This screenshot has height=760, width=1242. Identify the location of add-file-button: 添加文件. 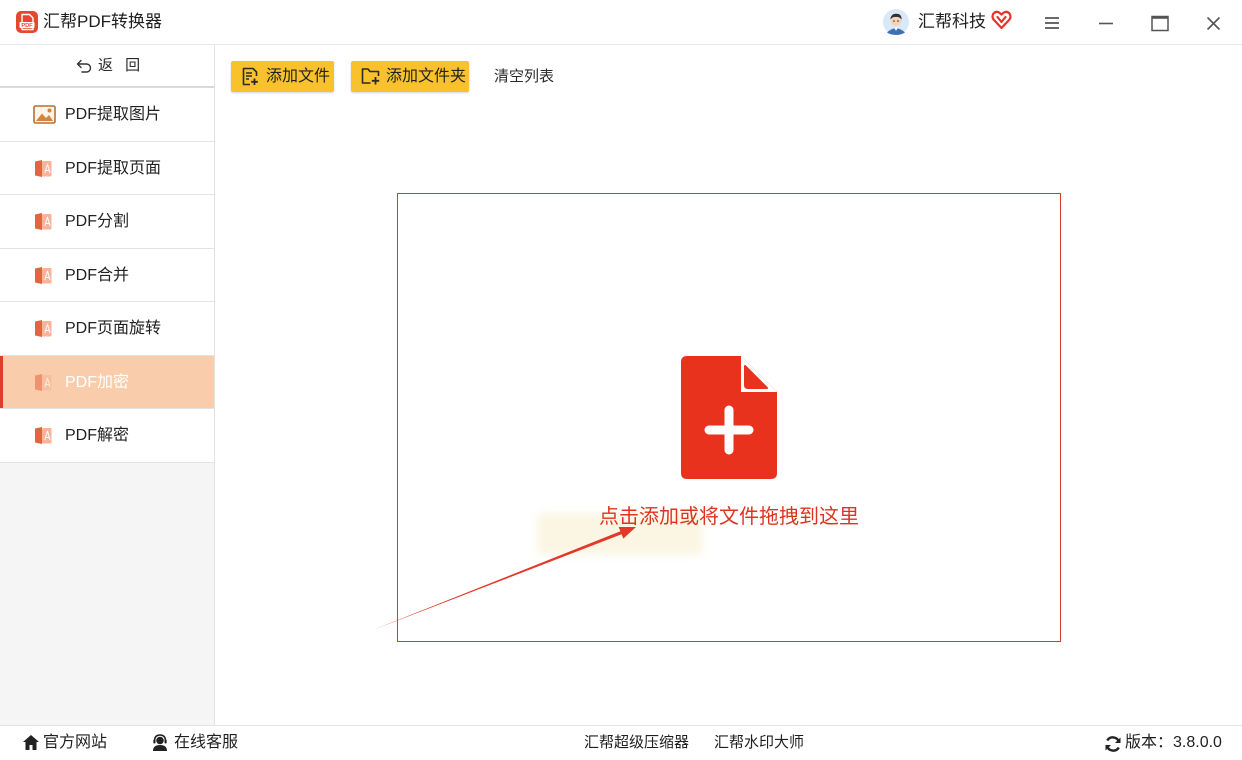
(282, 76).